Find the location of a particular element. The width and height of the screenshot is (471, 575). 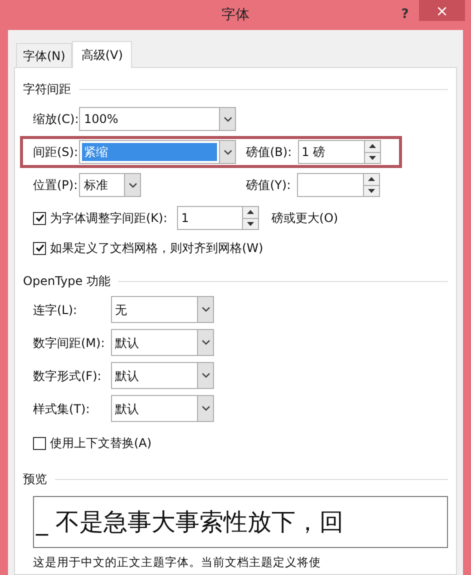

dropdown-value: 100% is located at coordinates (101, 119).